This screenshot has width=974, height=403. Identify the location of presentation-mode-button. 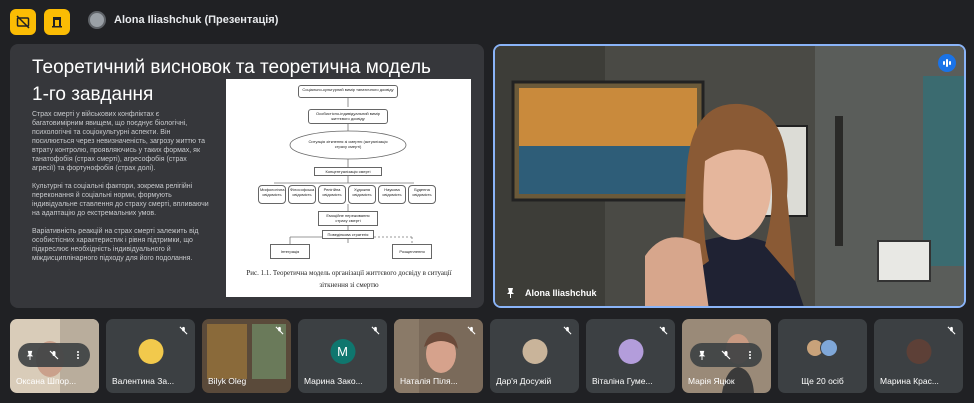
(57, 22).